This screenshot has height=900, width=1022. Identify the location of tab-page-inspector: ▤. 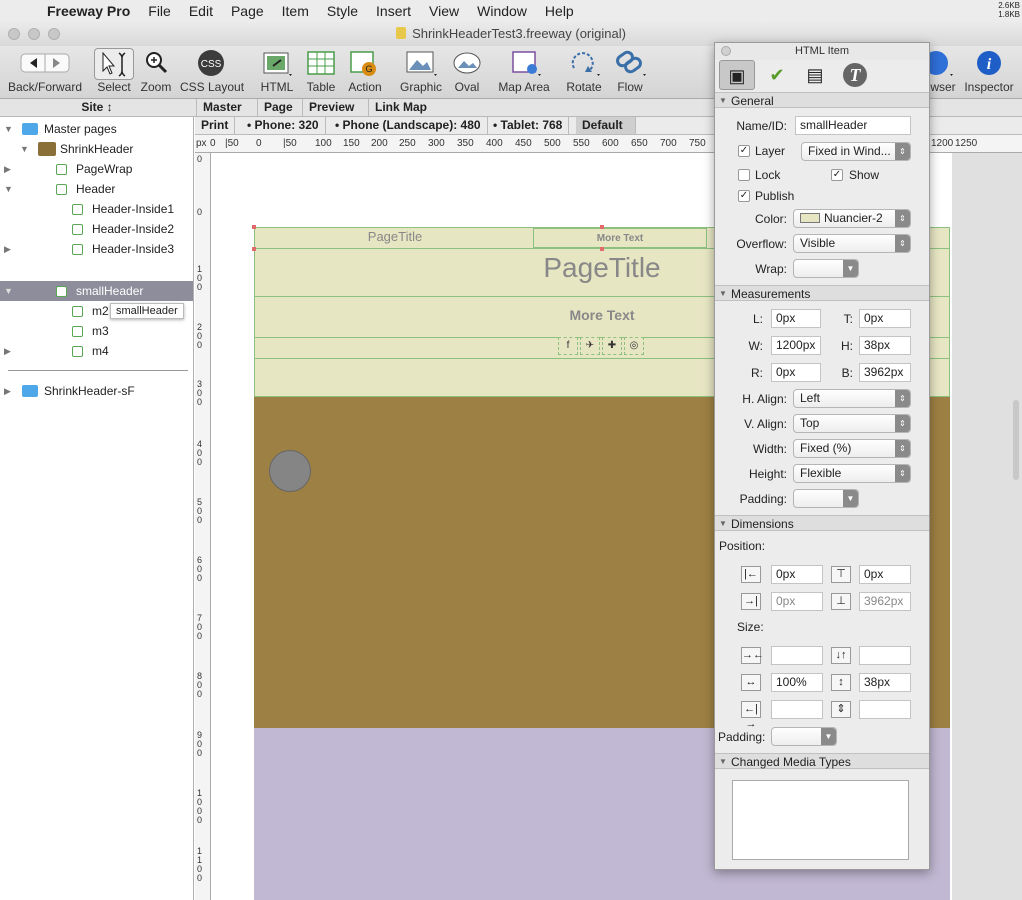
(815, 75).